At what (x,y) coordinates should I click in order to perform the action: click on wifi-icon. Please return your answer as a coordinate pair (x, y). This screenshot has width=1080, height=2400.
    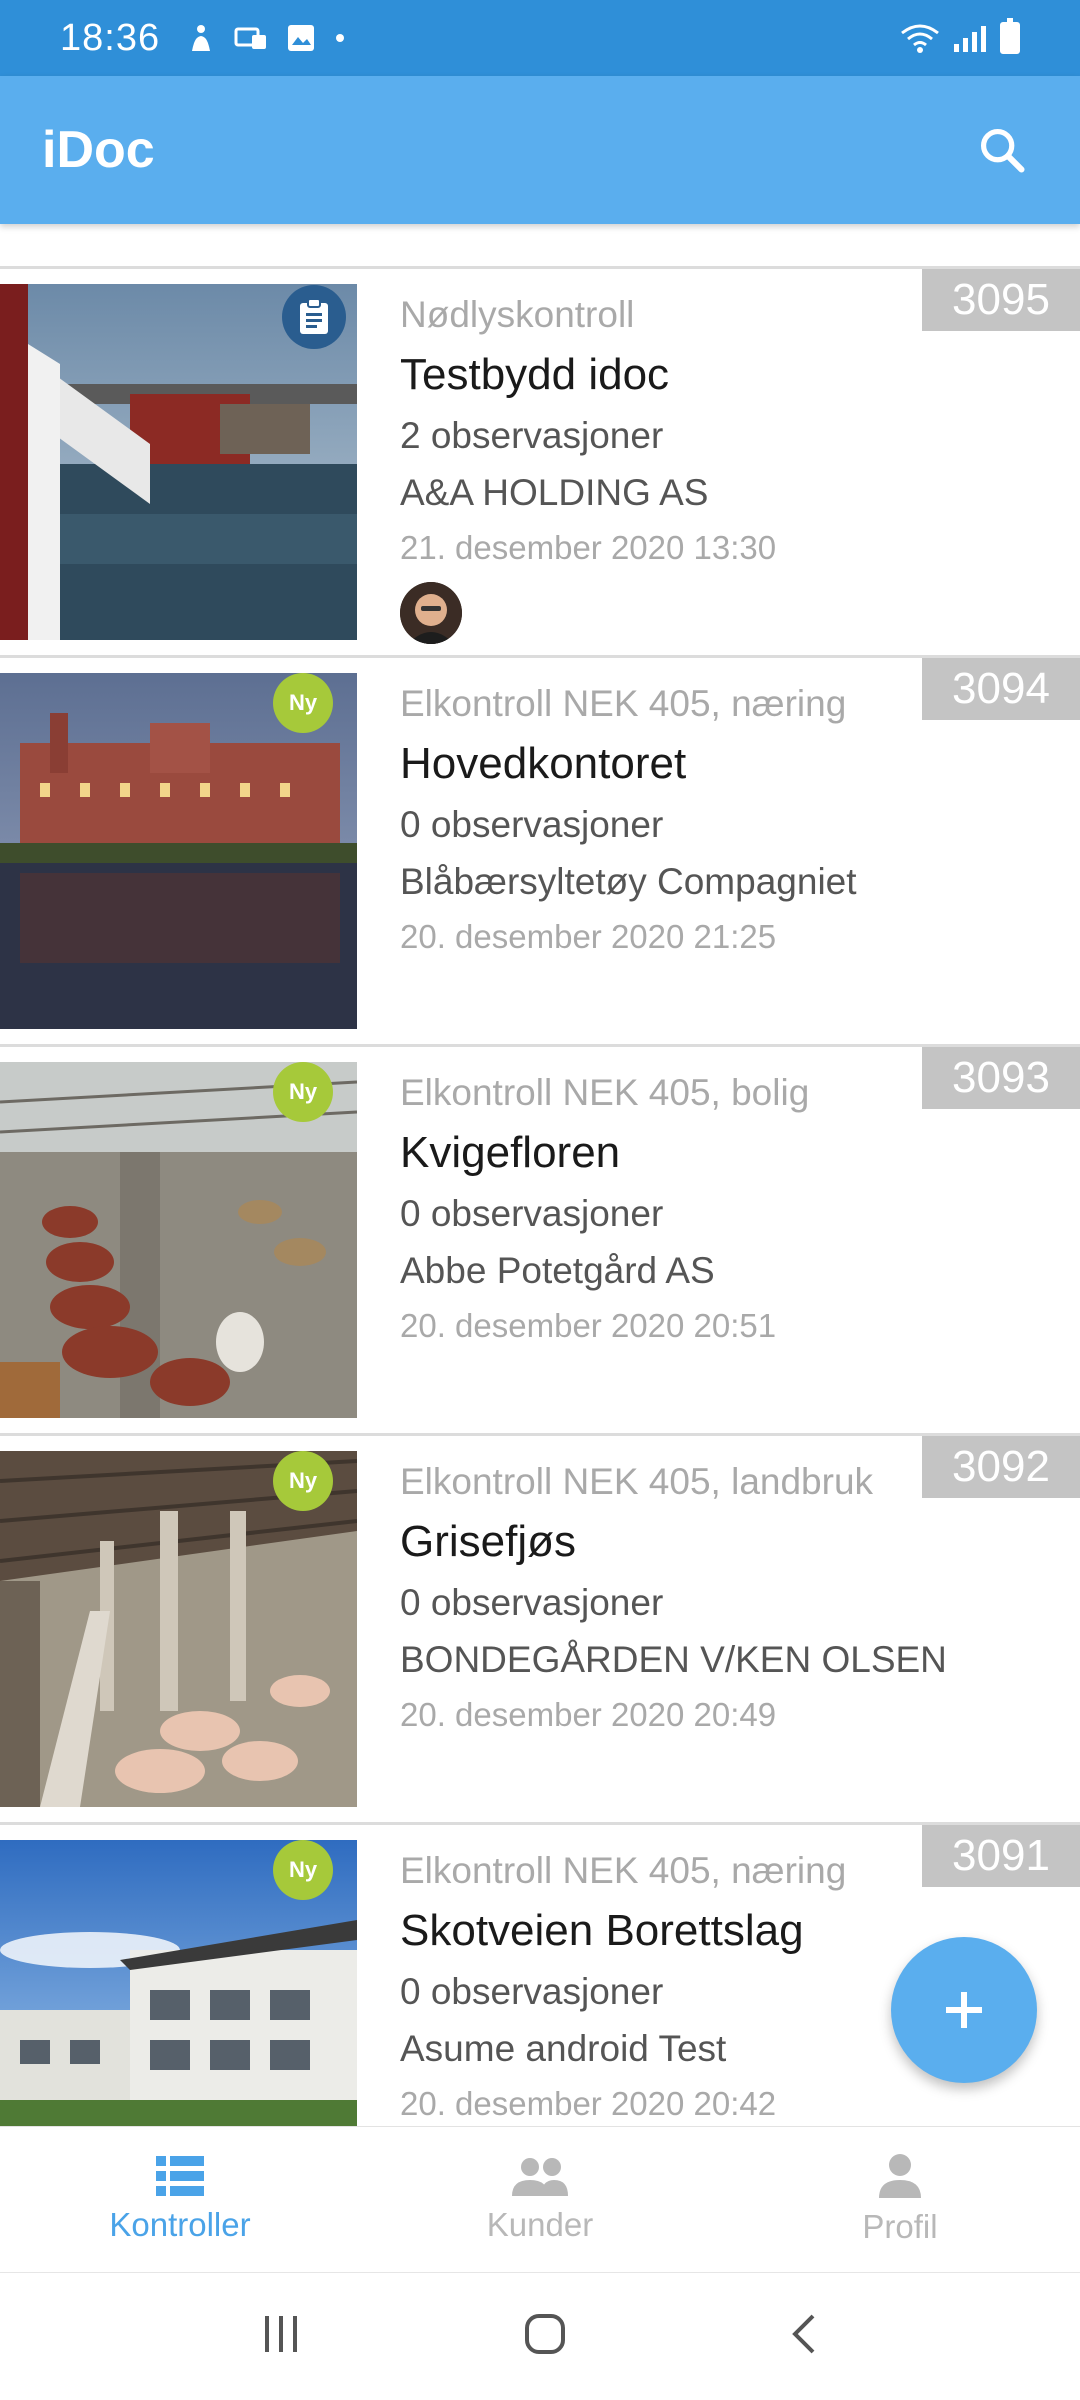
    Looking at the image, I should click on (920, 38).